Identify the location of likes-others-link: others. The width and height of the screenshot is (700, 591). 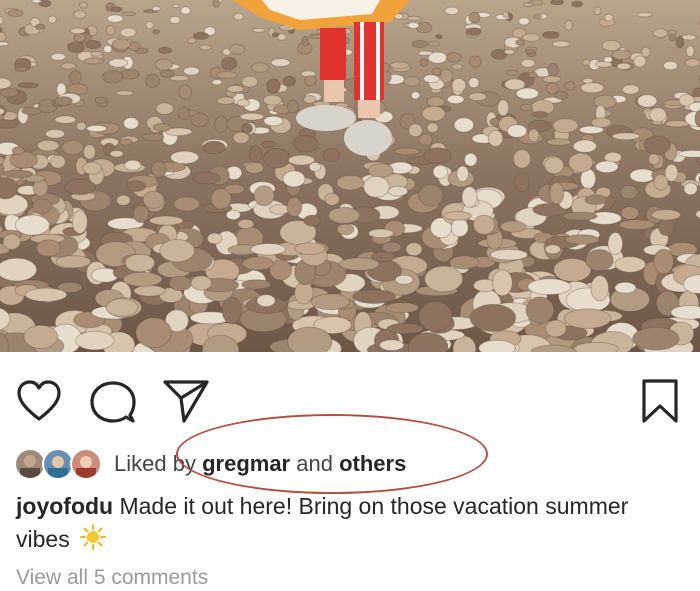
(372, 463).